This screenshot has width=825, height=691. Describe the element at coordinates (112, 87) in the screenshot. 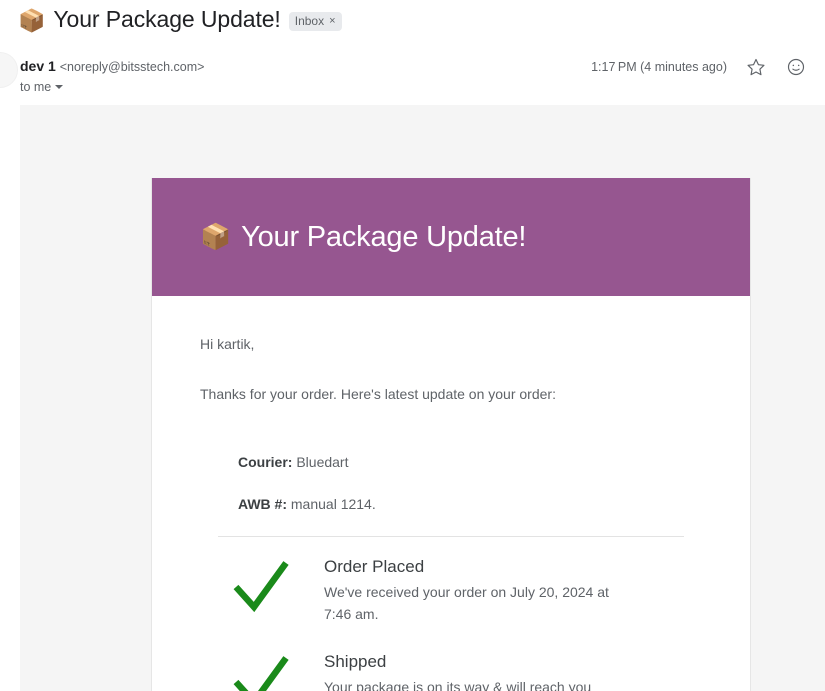

I see `recipient-row: to me` at that location.